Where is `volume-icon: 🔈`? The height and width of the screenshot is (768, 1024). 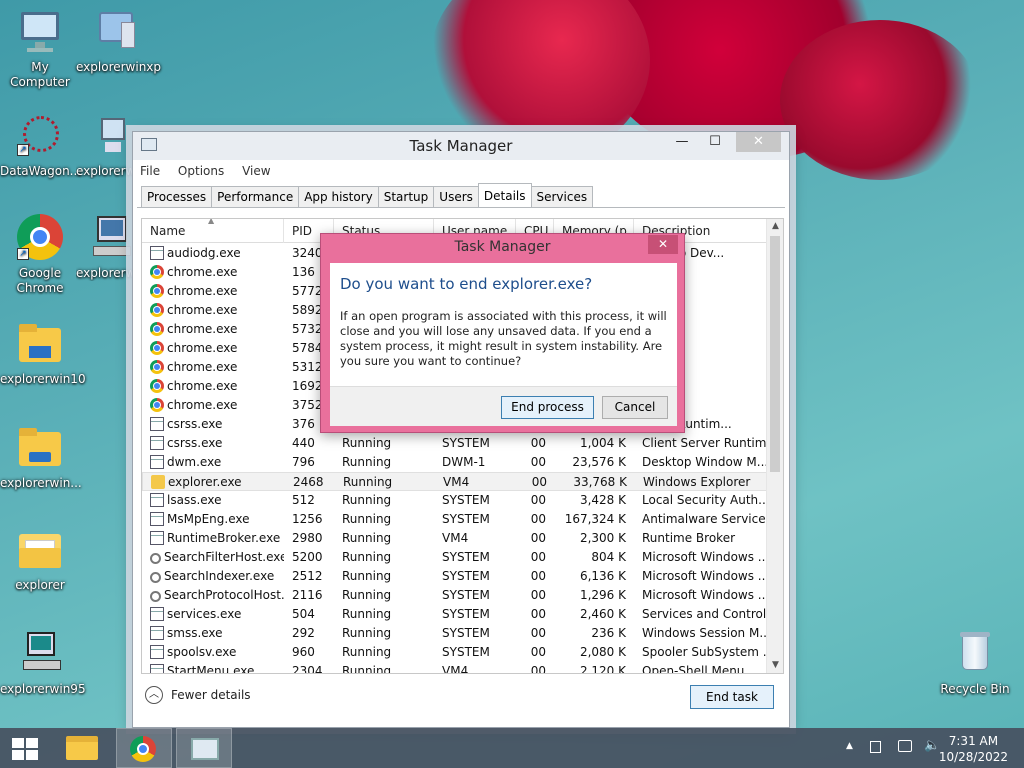 volume-icon: 🔈 is located at coordinates (932, 745).